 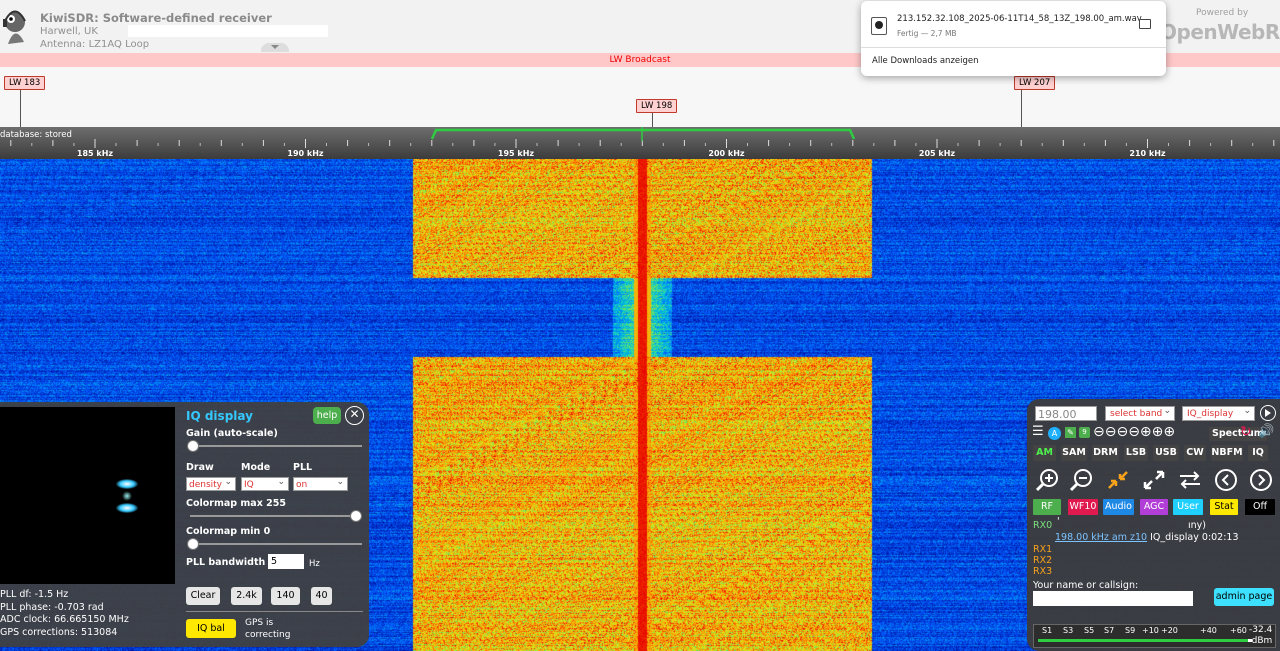 What do you see at coordinates (925, 61) in the screenshot?
I see `show-all-downloads-link: Alle Downloads anzeigen` at bounding box center [925, 61].